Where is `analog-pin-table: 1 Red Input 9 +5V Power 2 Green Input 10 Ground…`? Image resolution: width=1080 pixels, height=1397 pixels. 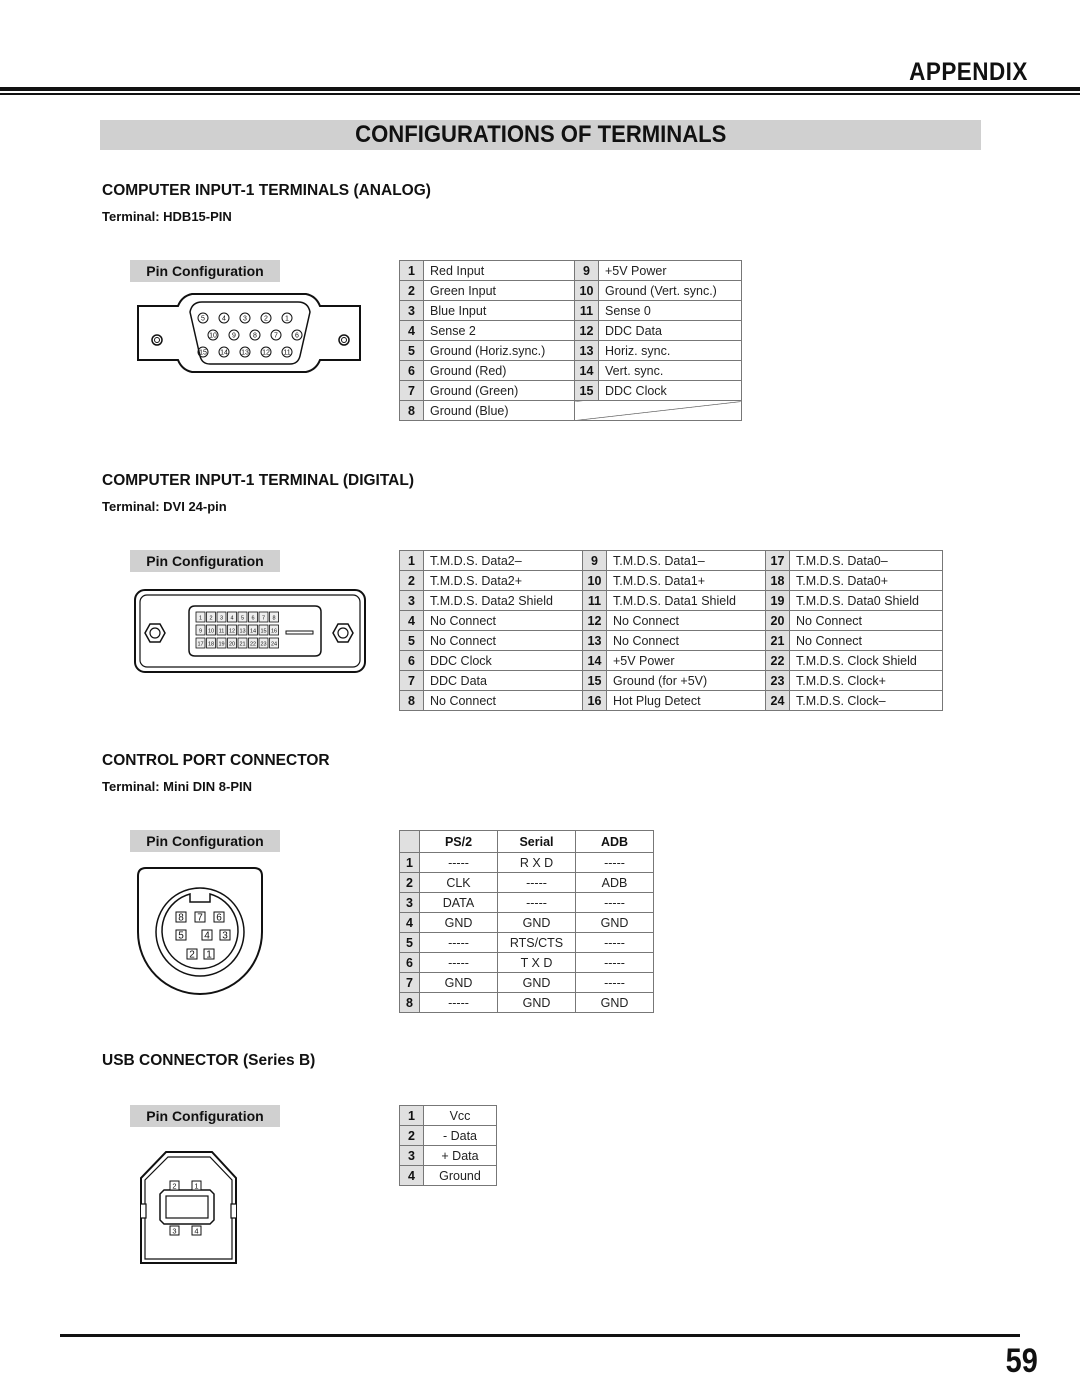
analog-pin-table: 1 Red Input 9 +5V Power 2 Green Input 10 Ground… is located at coordinates (570, 340).